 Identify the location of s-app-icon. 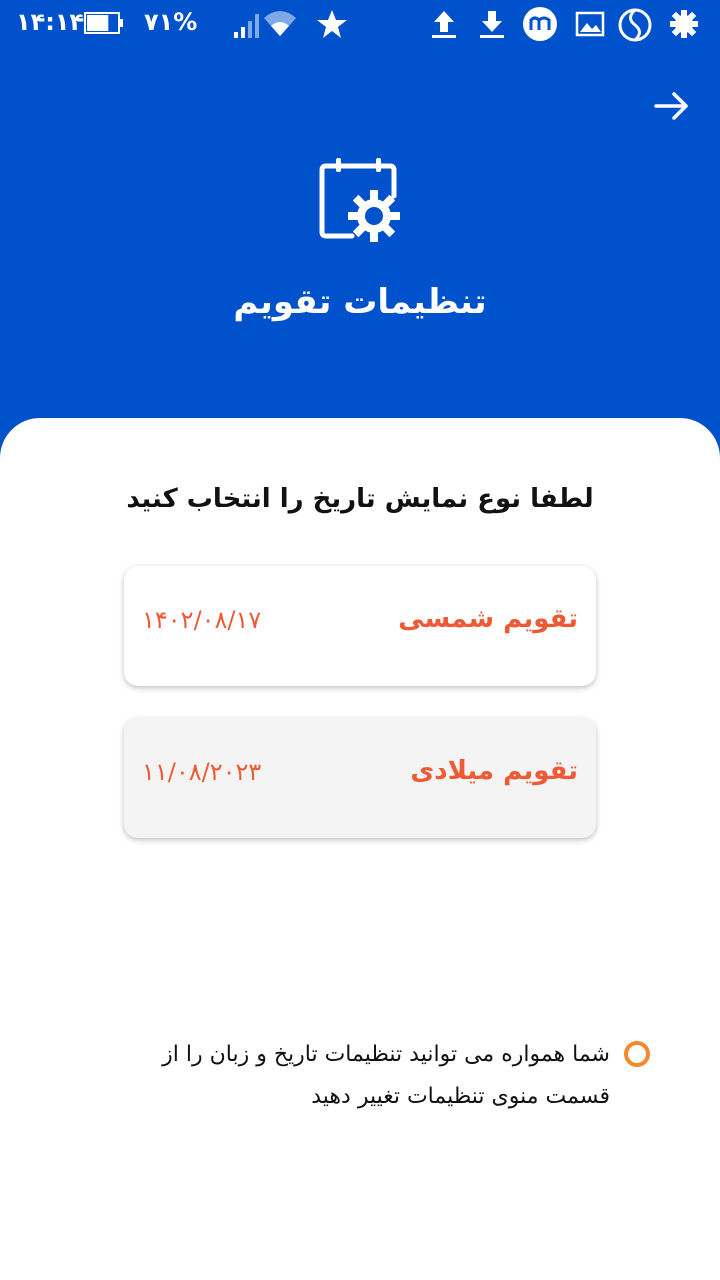
(635, 25).